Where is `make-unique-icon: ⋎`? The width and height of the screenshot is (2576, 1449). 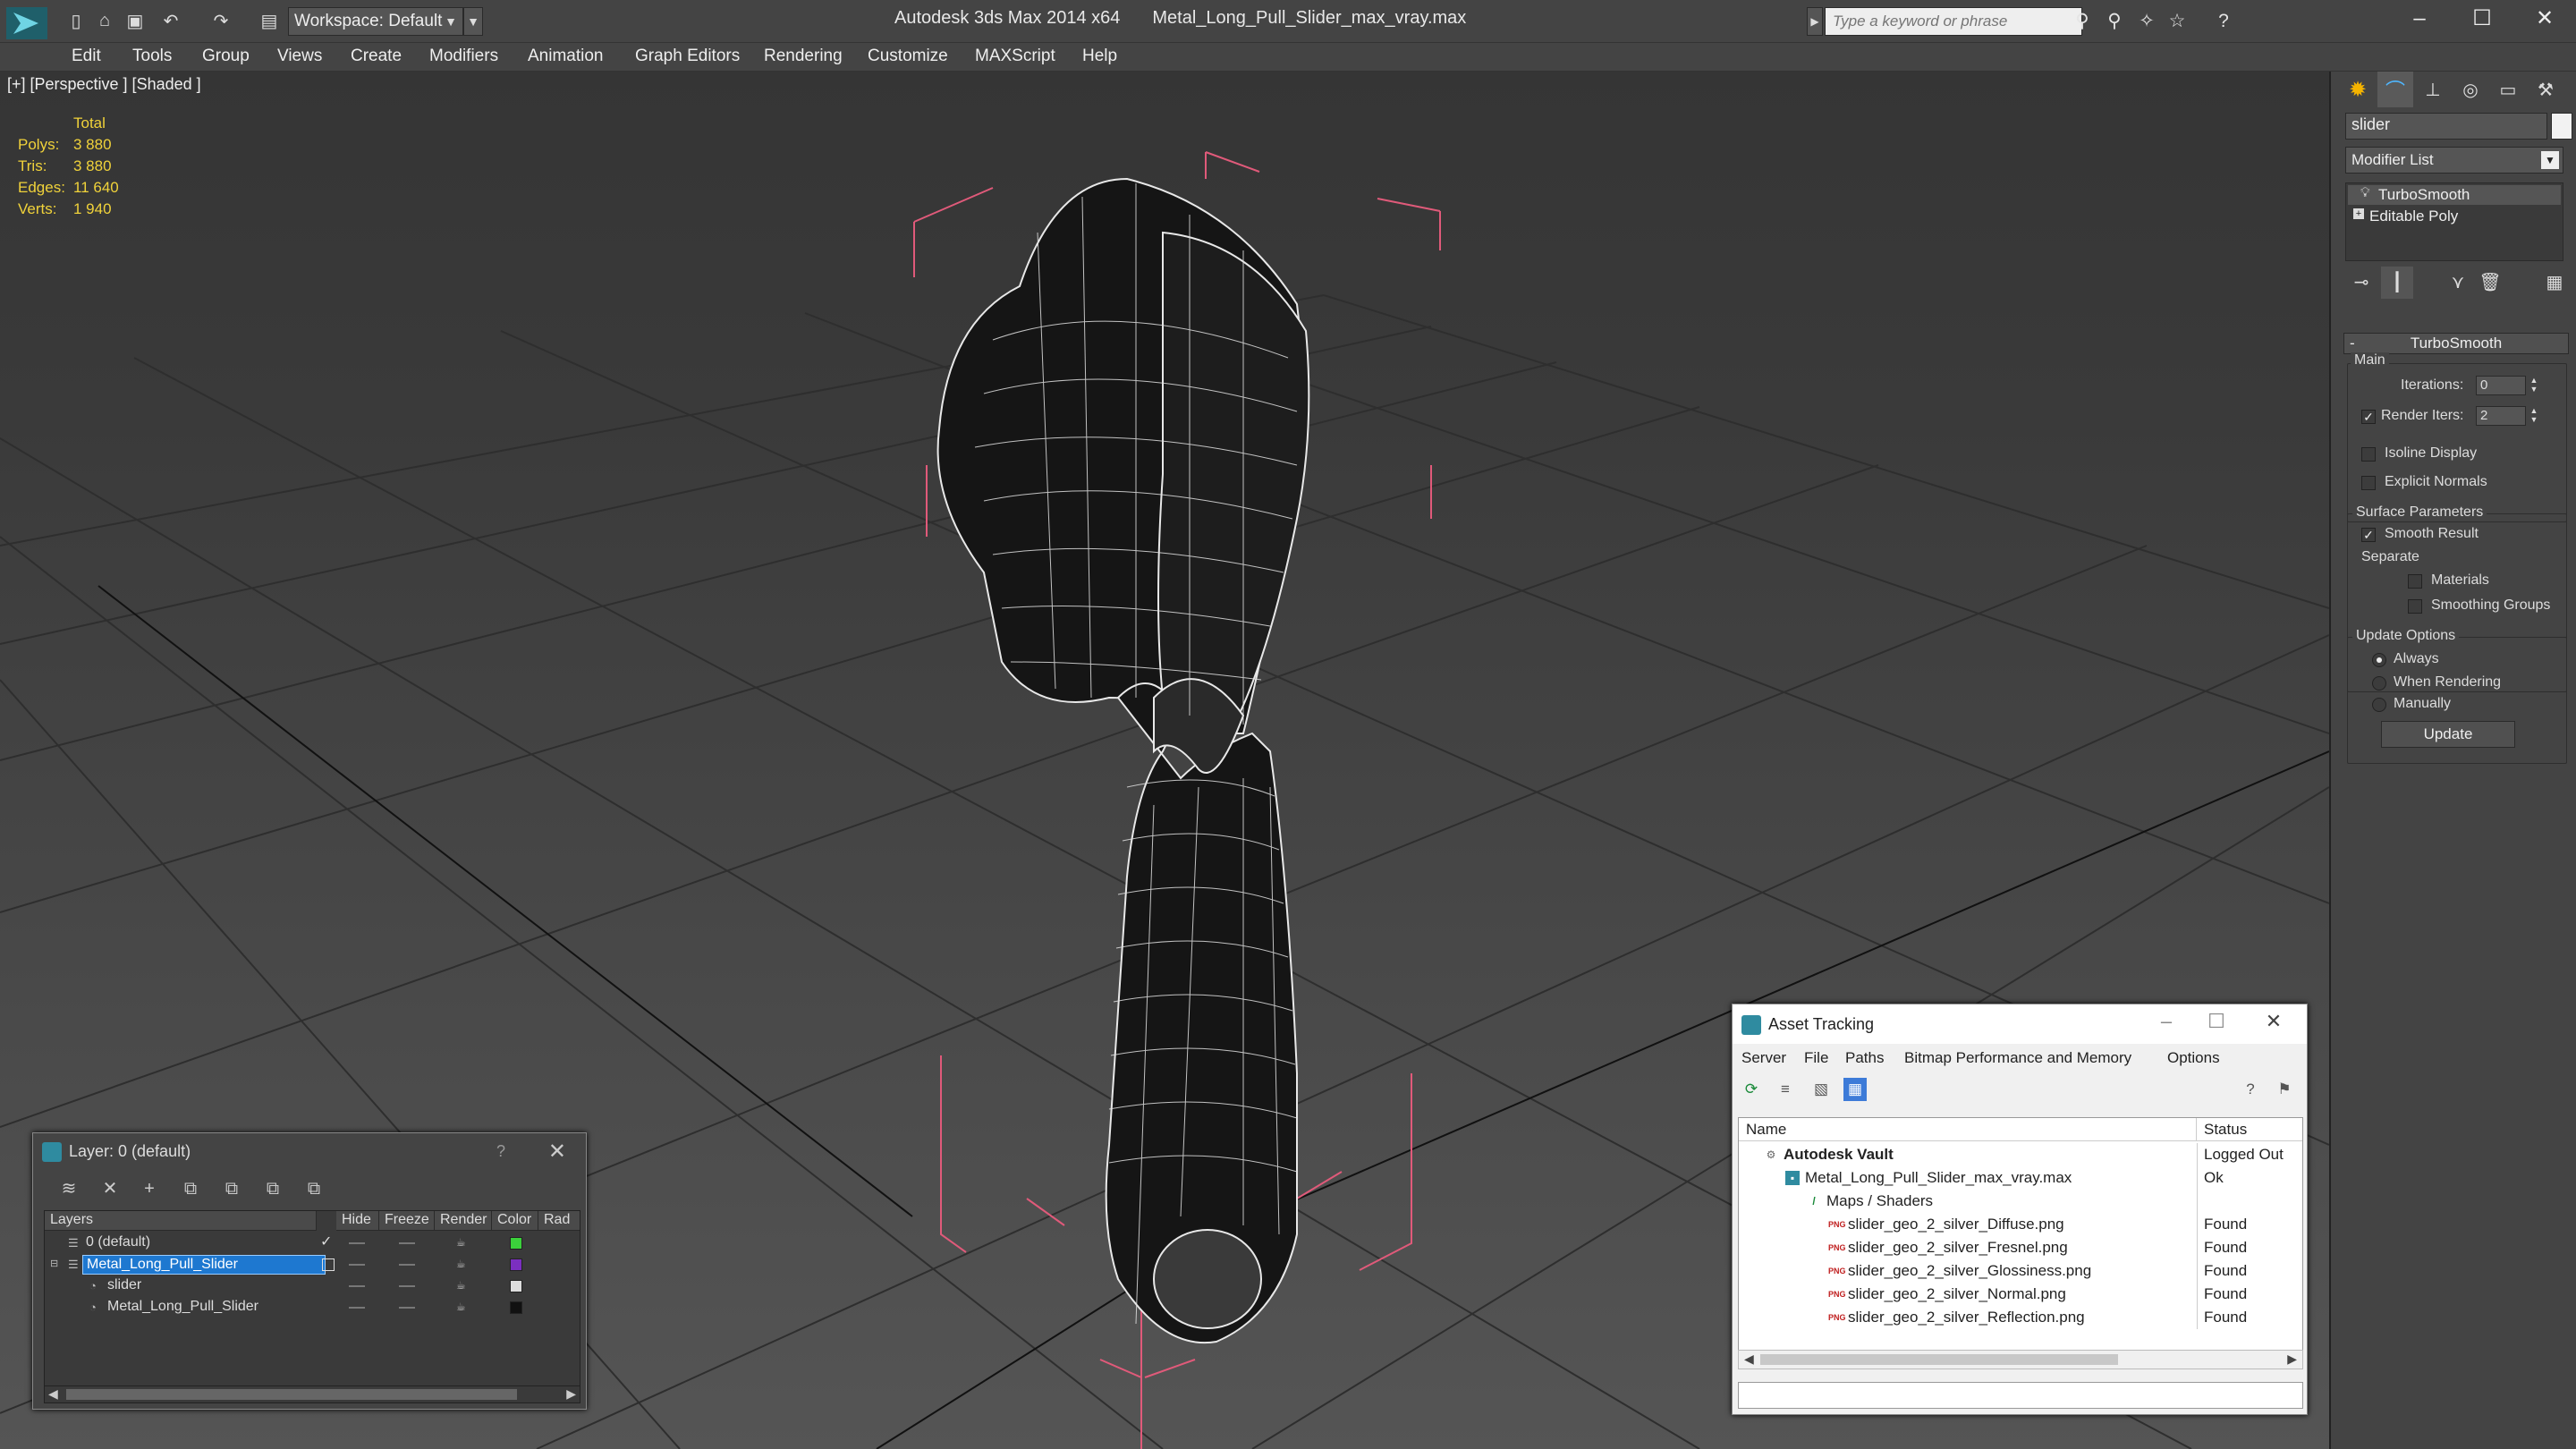
make-unique-icon: ⋎ is located at coordinates (2458, 283).